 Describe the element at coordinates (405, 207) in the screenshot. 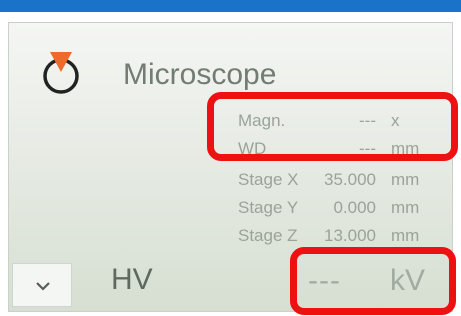

I see `stage-y-unit: mm` at that location.